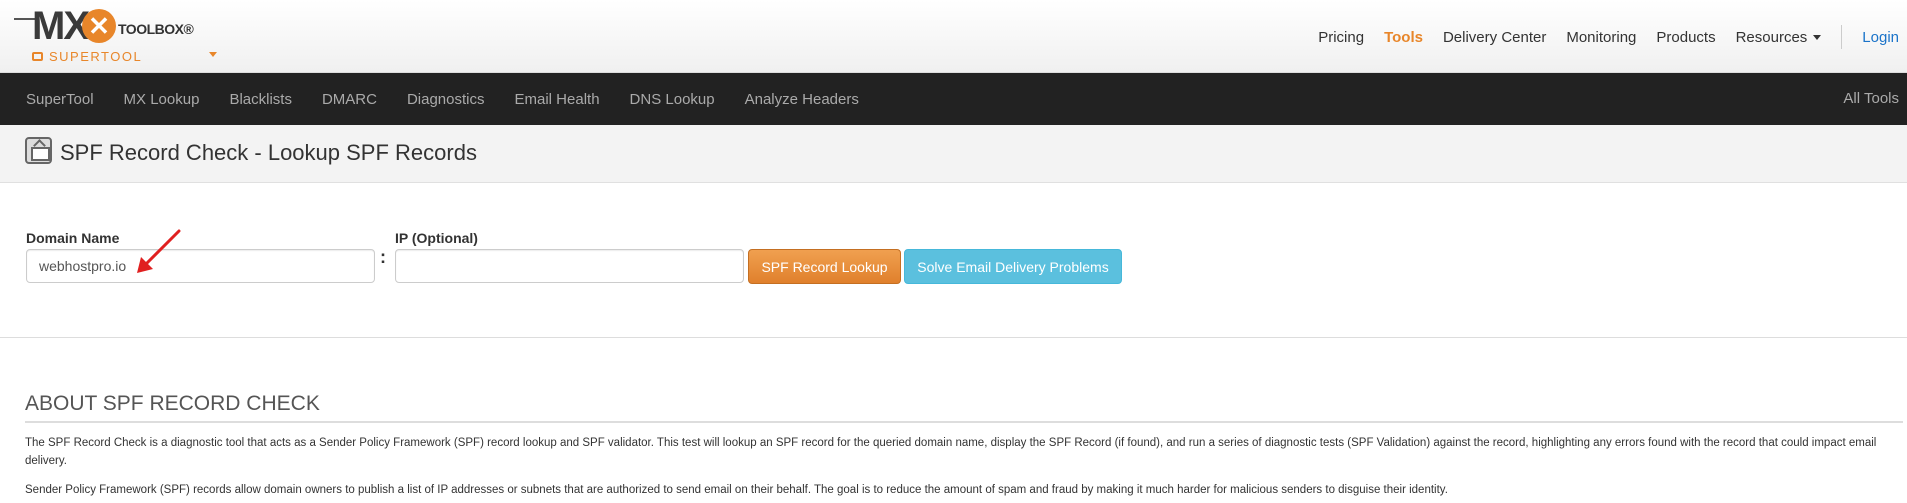  I want to click on nav-tools: Tools, so click(1403, 37).